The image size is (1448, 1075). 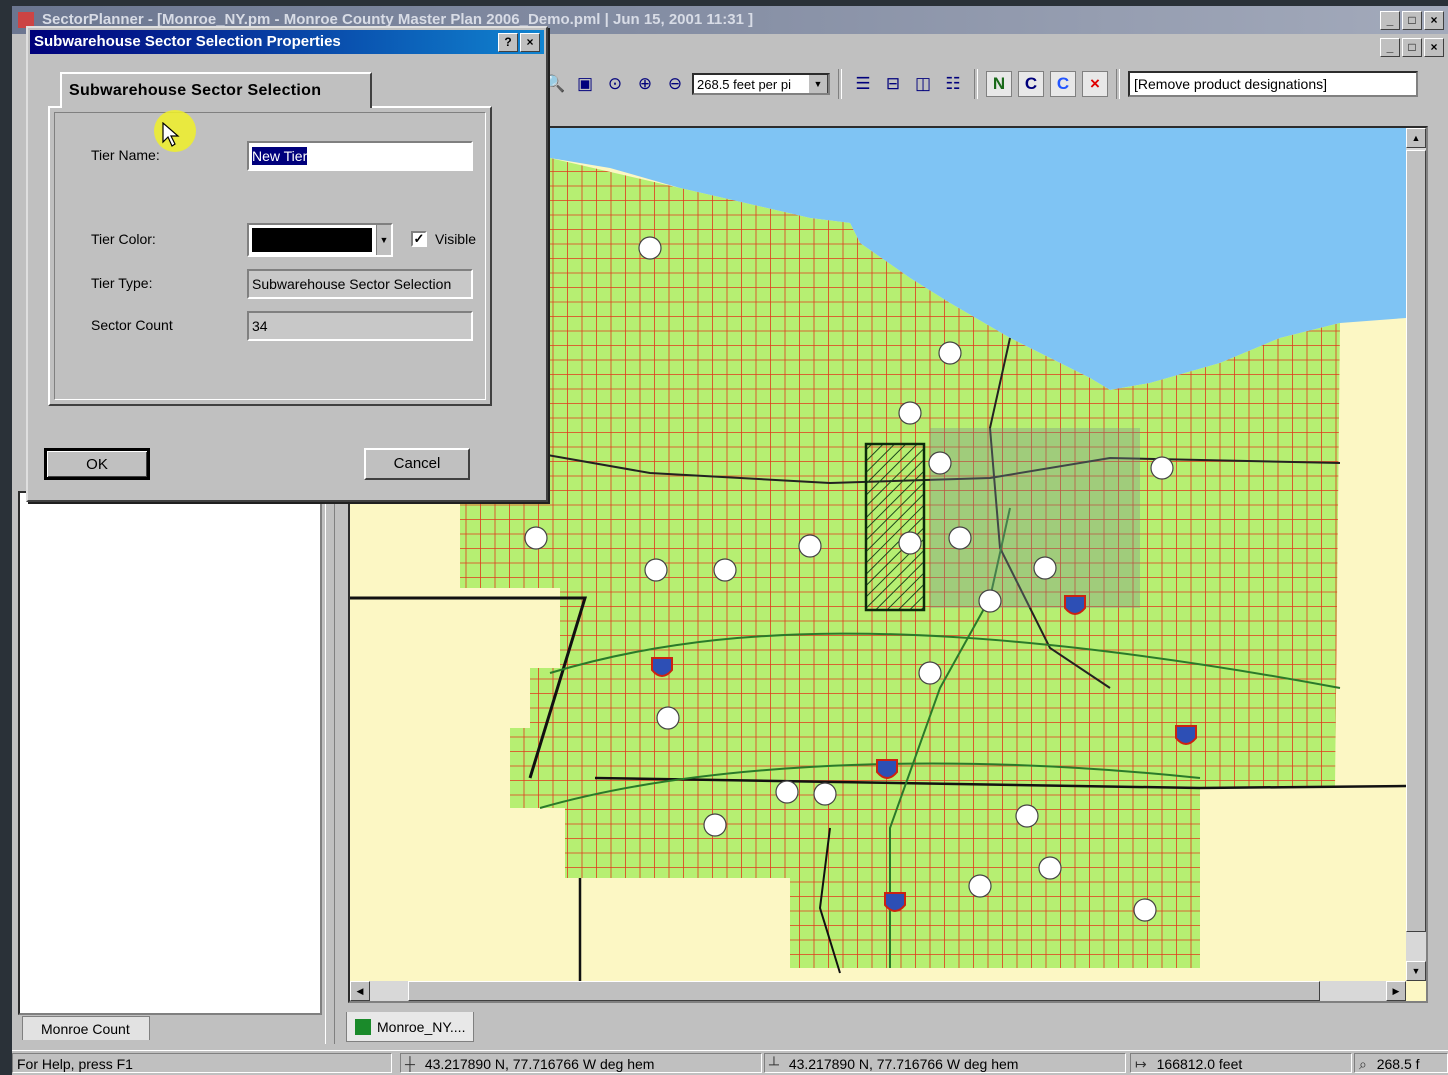 I want to click on status-distance: ↦ 166812.0 feet, so click(x=1241, y=1063).